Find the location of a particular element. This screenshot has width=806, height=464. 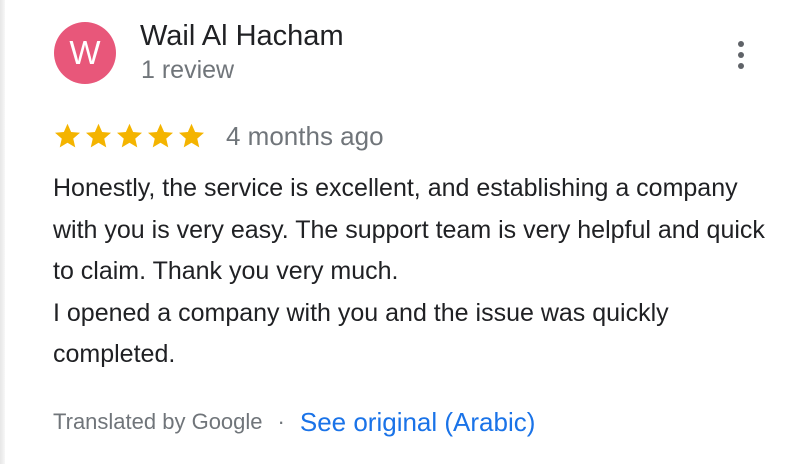

review-count: 1 review is located at coordinates (187, 70).